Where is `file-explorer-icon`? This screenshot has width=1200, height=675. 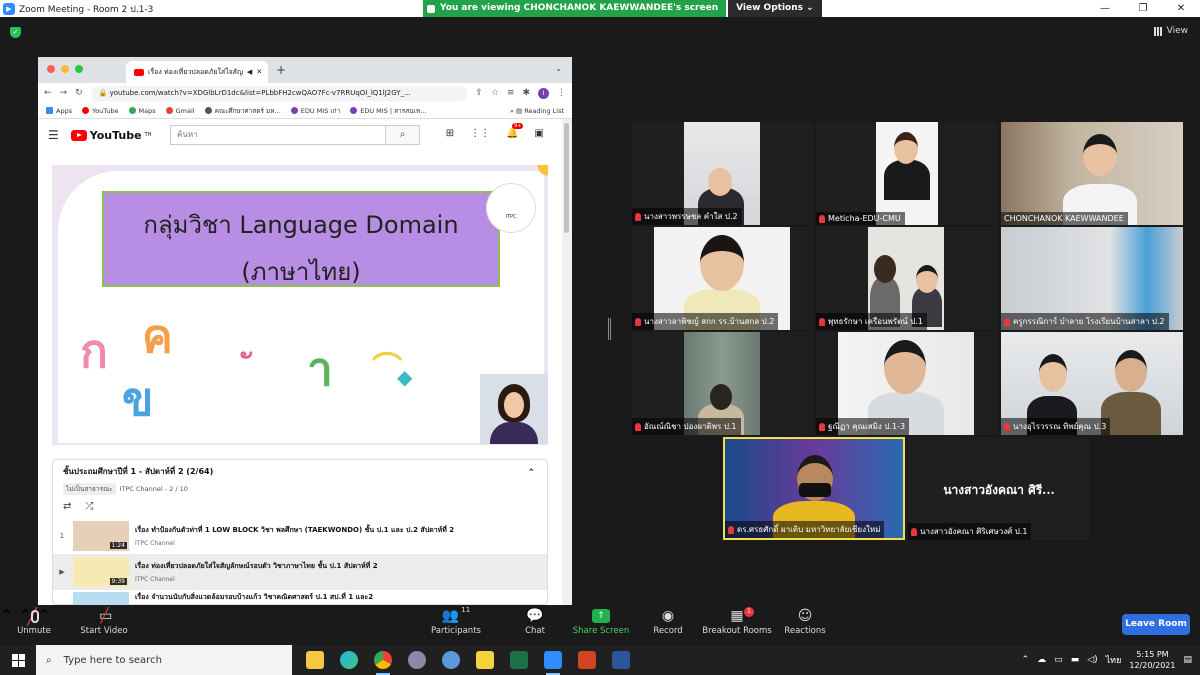 file-explorer-icon is located at coordinates (315, 660).